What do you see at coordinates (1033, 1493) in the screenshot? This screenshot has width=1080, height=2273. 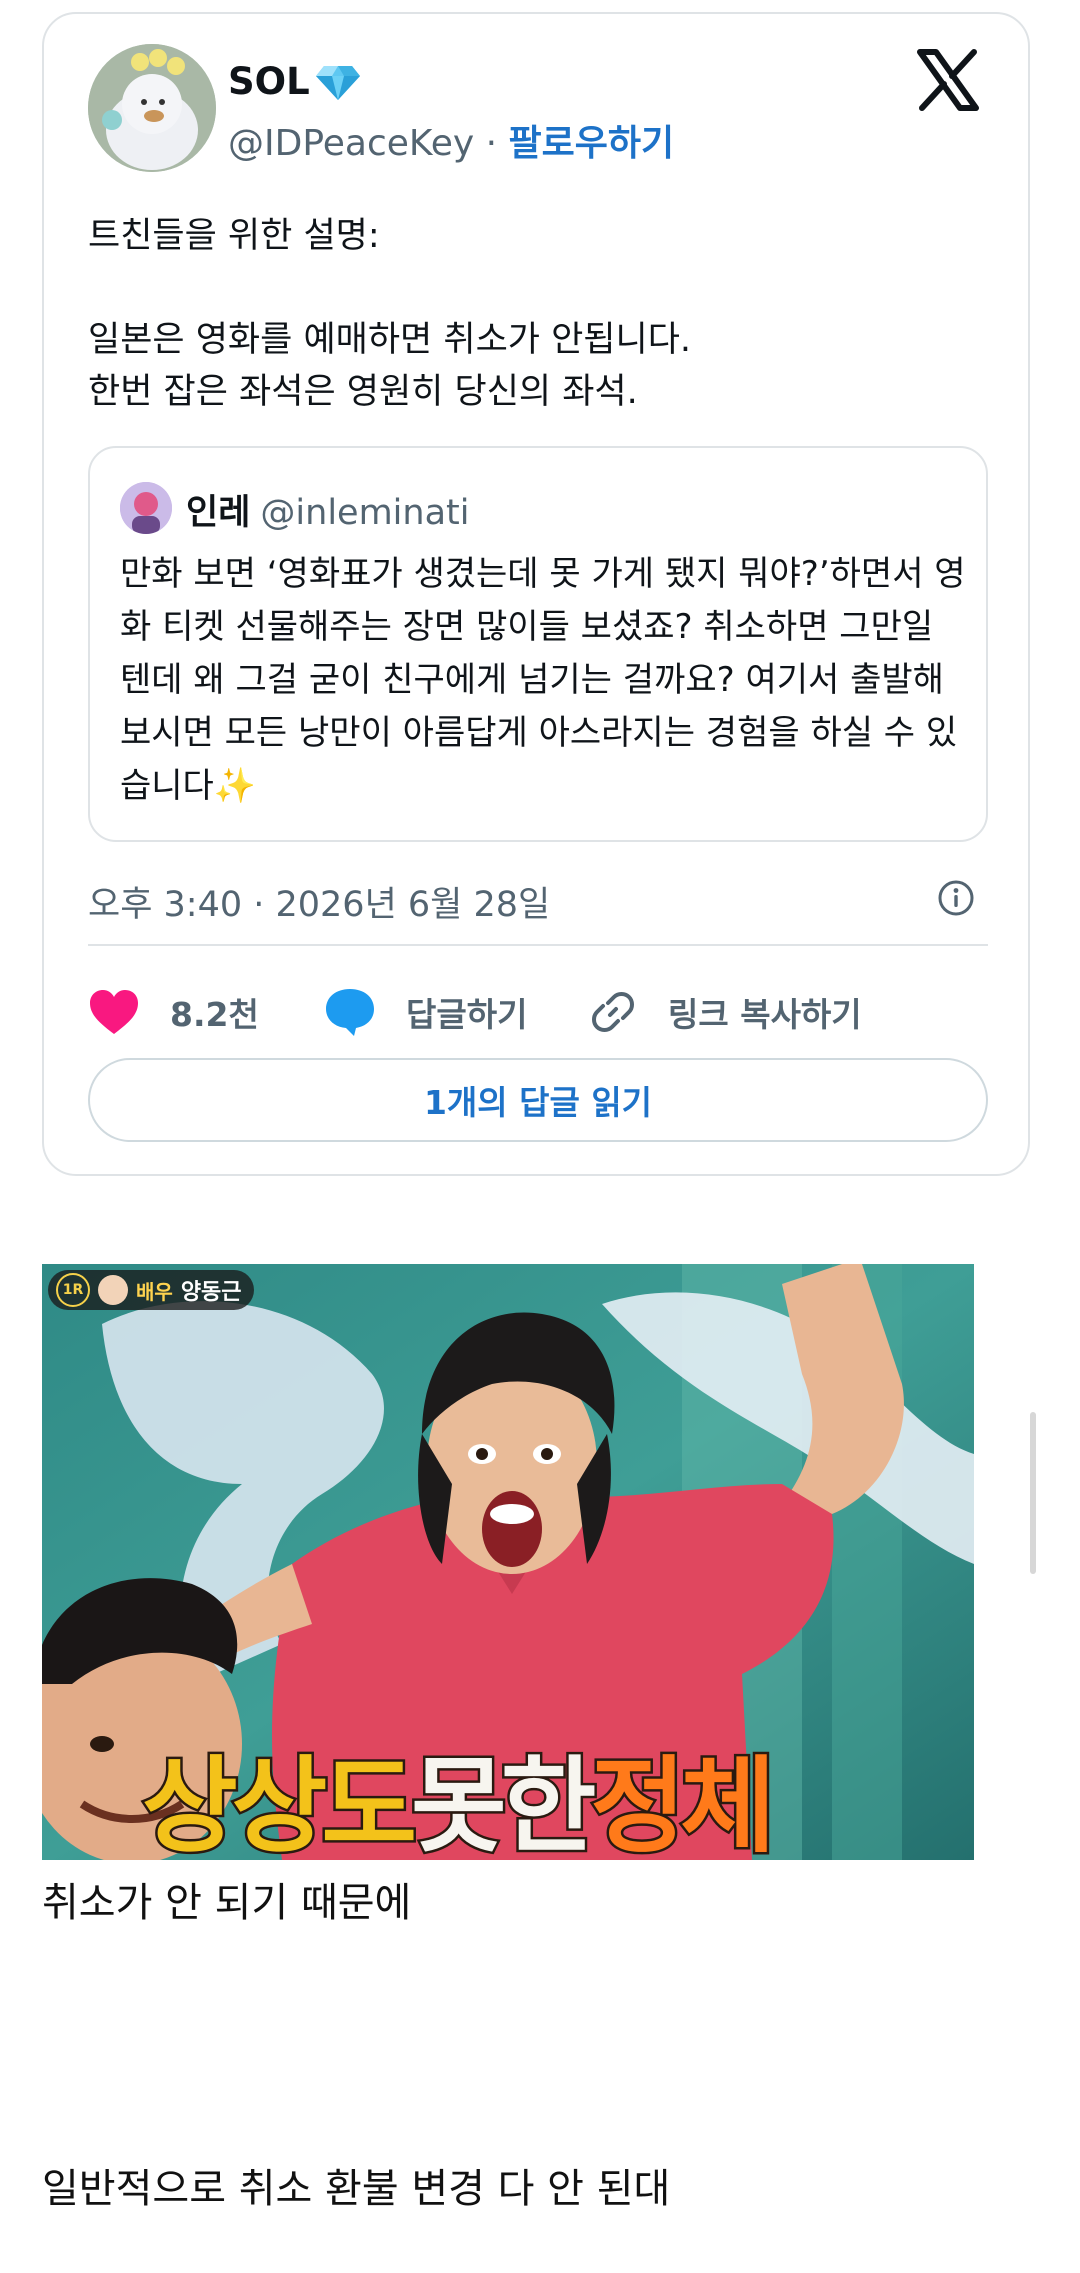 I see `scrollbar` at bounding box center [1033, 1493].